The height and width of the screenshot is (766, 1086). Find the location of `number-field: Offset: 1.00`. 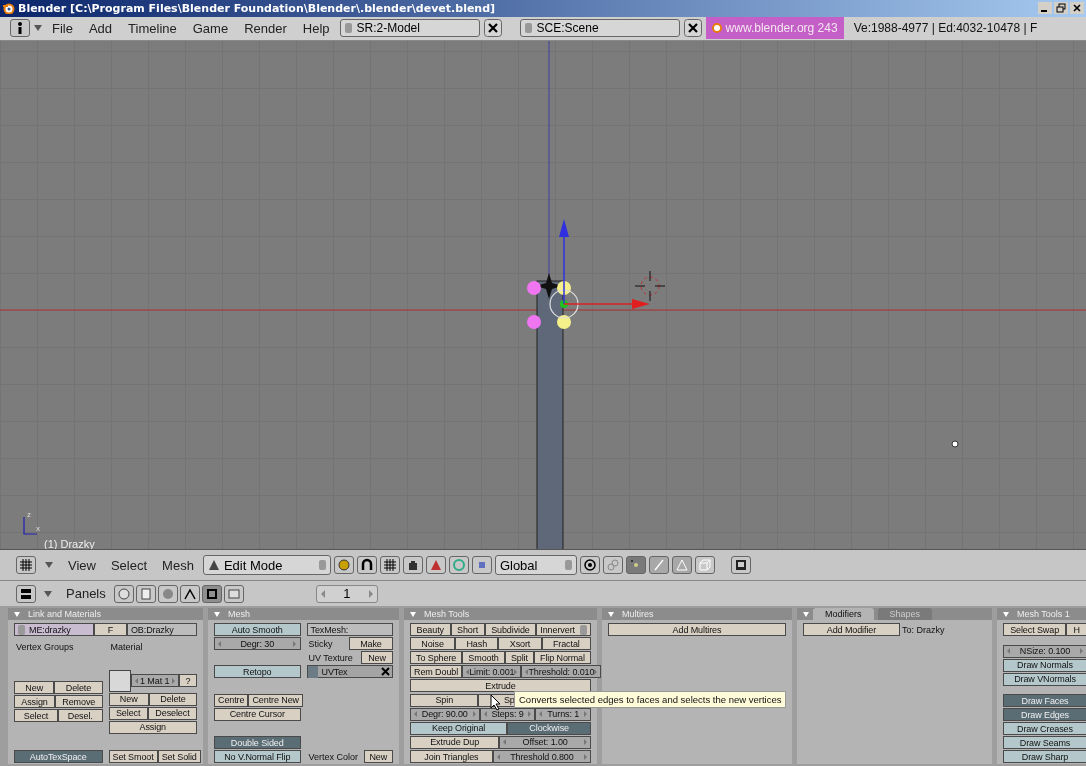

number-field: Offset: 1.00 is located at coordinates (545, 742).